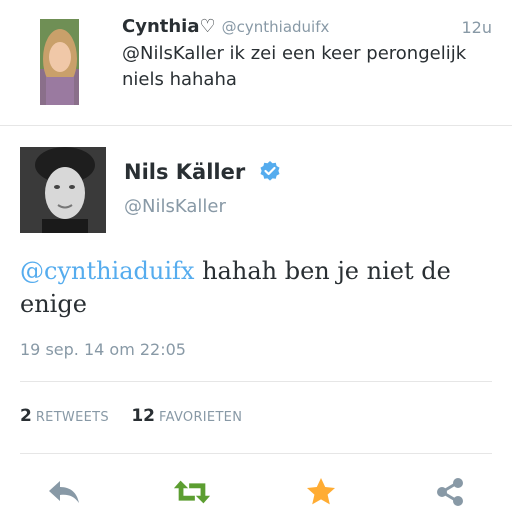 The image size is (512, 512). I want to click on reply-icon, so click(64, 492).